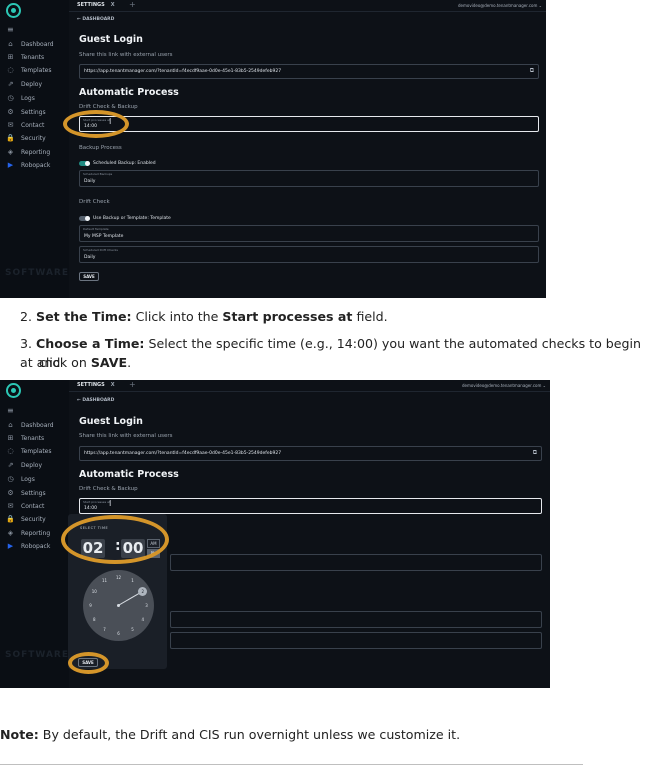 The width and height of the screenshot is (647, 773). I want to click on mail-icon: ✉, so click(10, 506).